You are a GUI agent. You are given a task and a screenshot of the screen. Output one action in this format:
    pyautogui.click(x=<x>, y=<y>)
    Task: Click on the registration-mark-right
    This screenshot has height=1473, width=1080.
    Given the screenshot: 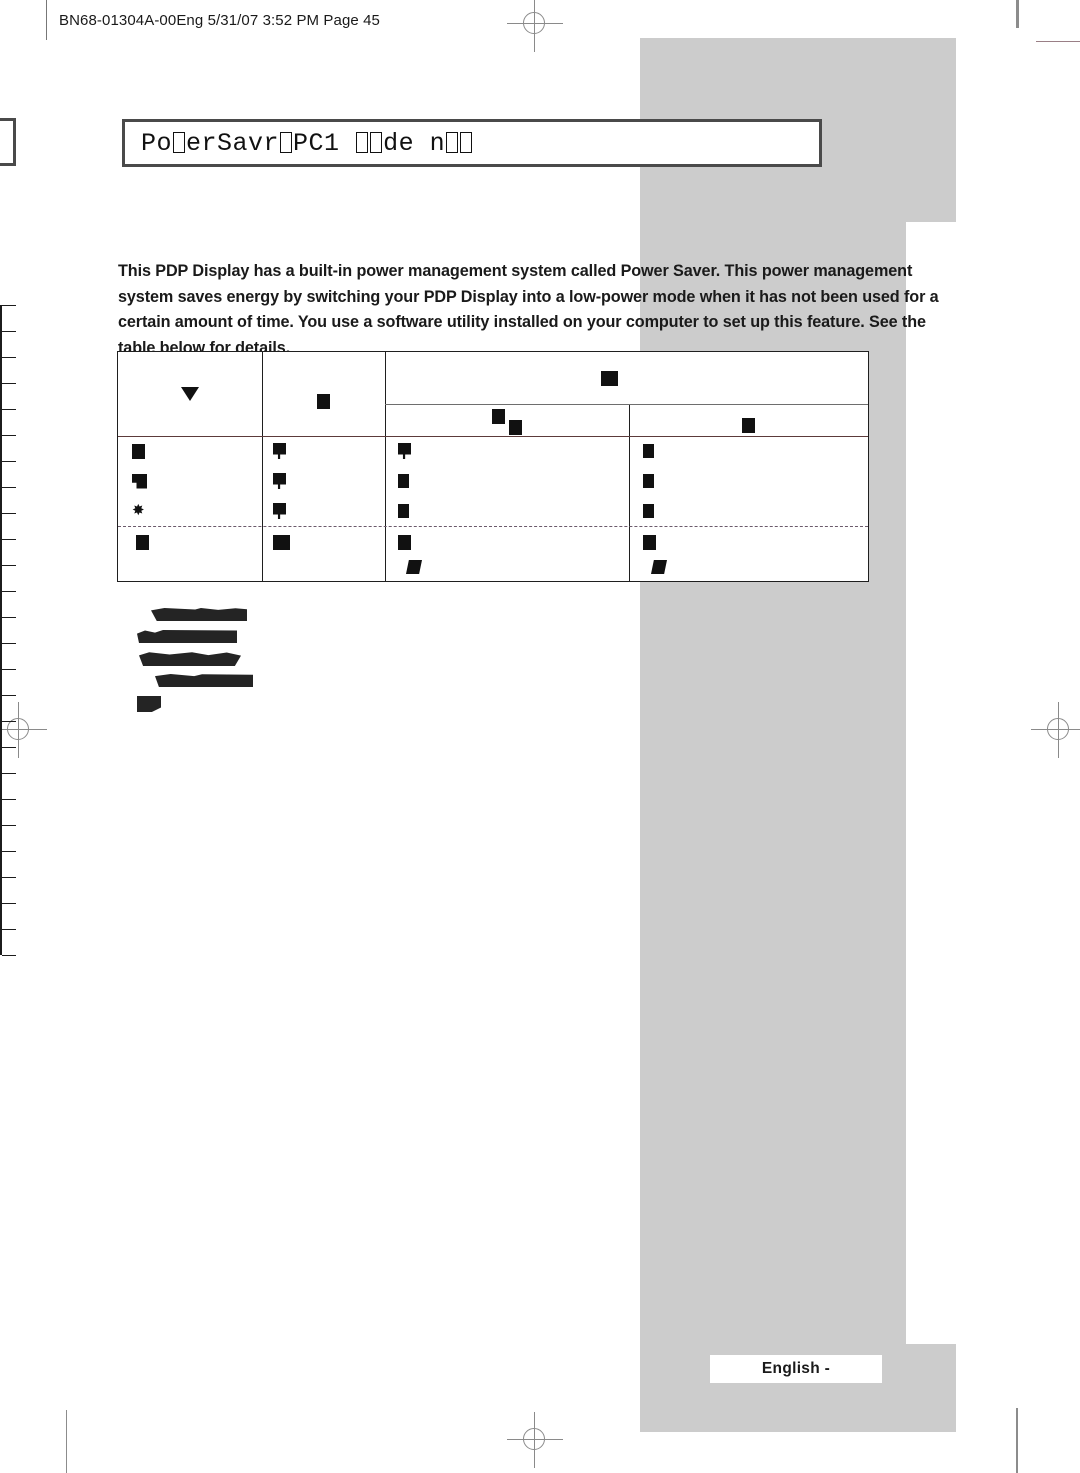 What is the action you would take?
    pyautogui.click(x=1055, y=730)
    